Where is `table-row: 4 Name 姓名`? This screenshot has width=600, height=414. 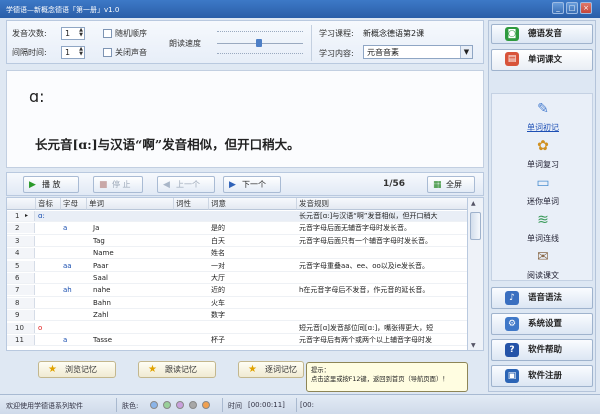 table-row: 4 Name 姓名 is located at coordinates (237, 254).